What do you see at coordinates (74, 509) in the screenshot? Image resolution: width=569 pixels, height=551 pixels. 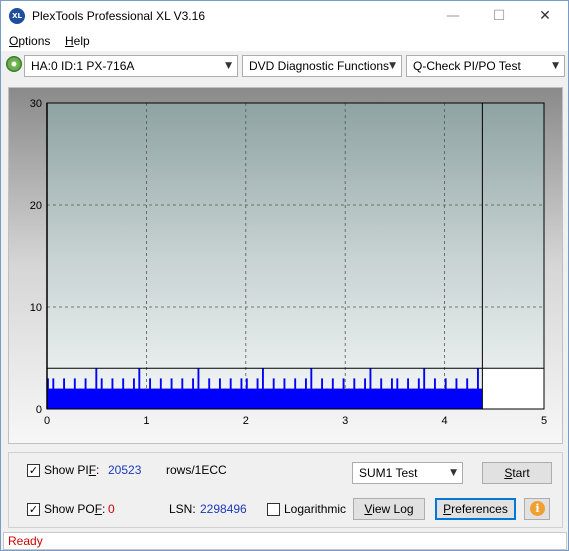 I see `show-pof-label: Show POF:` at bounding box center [74, 509].